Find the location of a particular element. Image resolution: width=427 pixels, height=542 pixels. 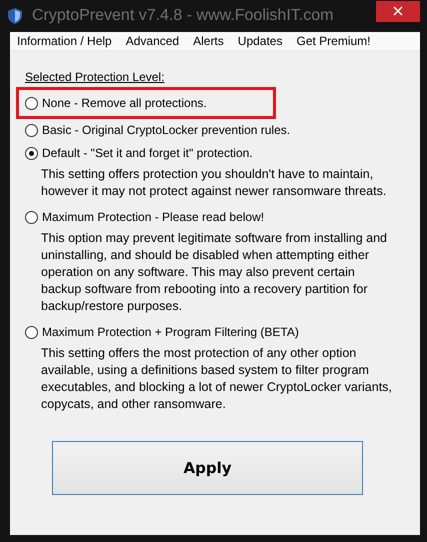

radio-option: Default - "Set it and forget it" protection. is located at coordinates (139, 153).